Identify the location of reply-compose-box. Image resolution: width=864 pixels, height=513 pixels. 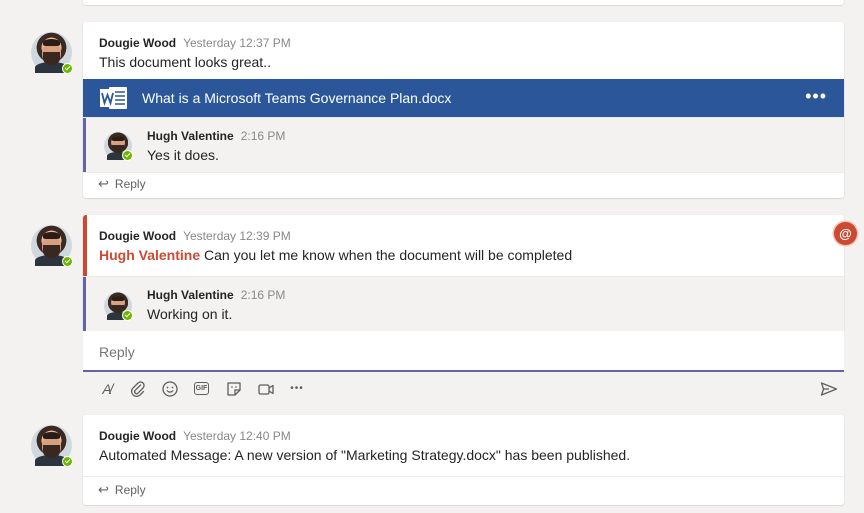
(463, 351).